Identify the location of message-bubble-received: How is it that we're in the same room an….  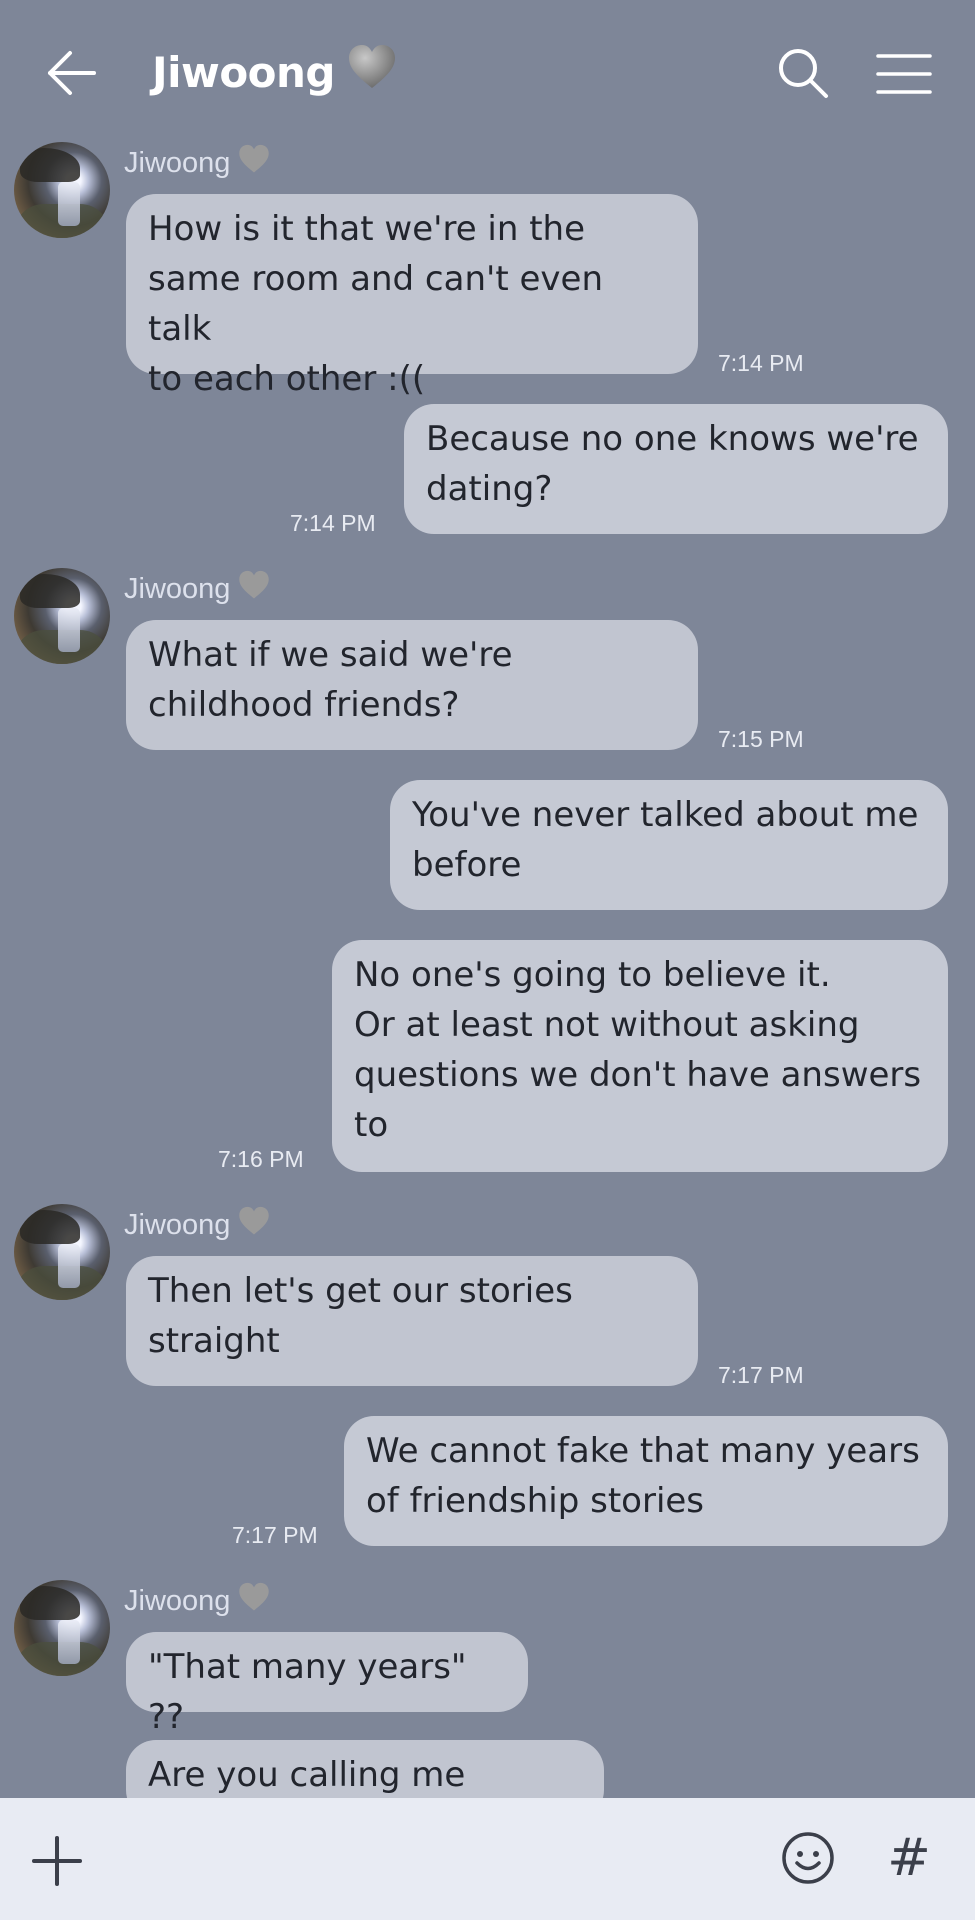
(412, 296).